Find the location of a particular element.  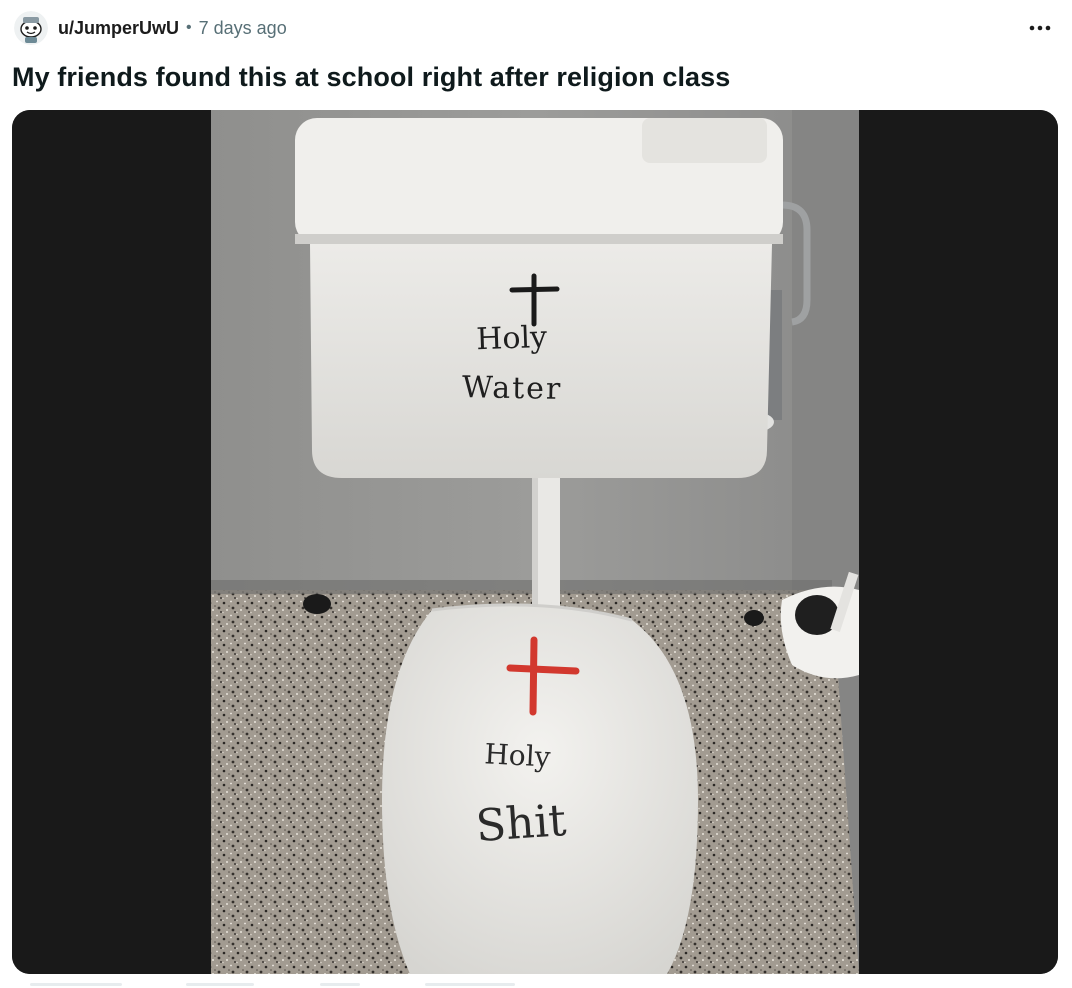

post-header: u/JumperUwU • 7 days ago is located at coordinates (536, 28).